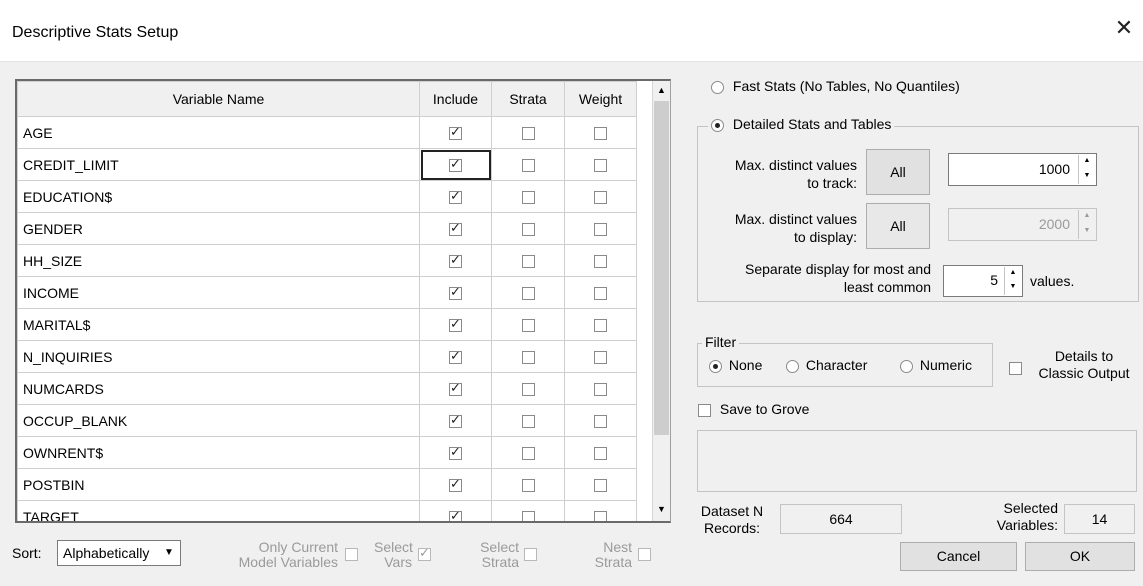  I want to click on table-row: TARGET, so click(327, 510).